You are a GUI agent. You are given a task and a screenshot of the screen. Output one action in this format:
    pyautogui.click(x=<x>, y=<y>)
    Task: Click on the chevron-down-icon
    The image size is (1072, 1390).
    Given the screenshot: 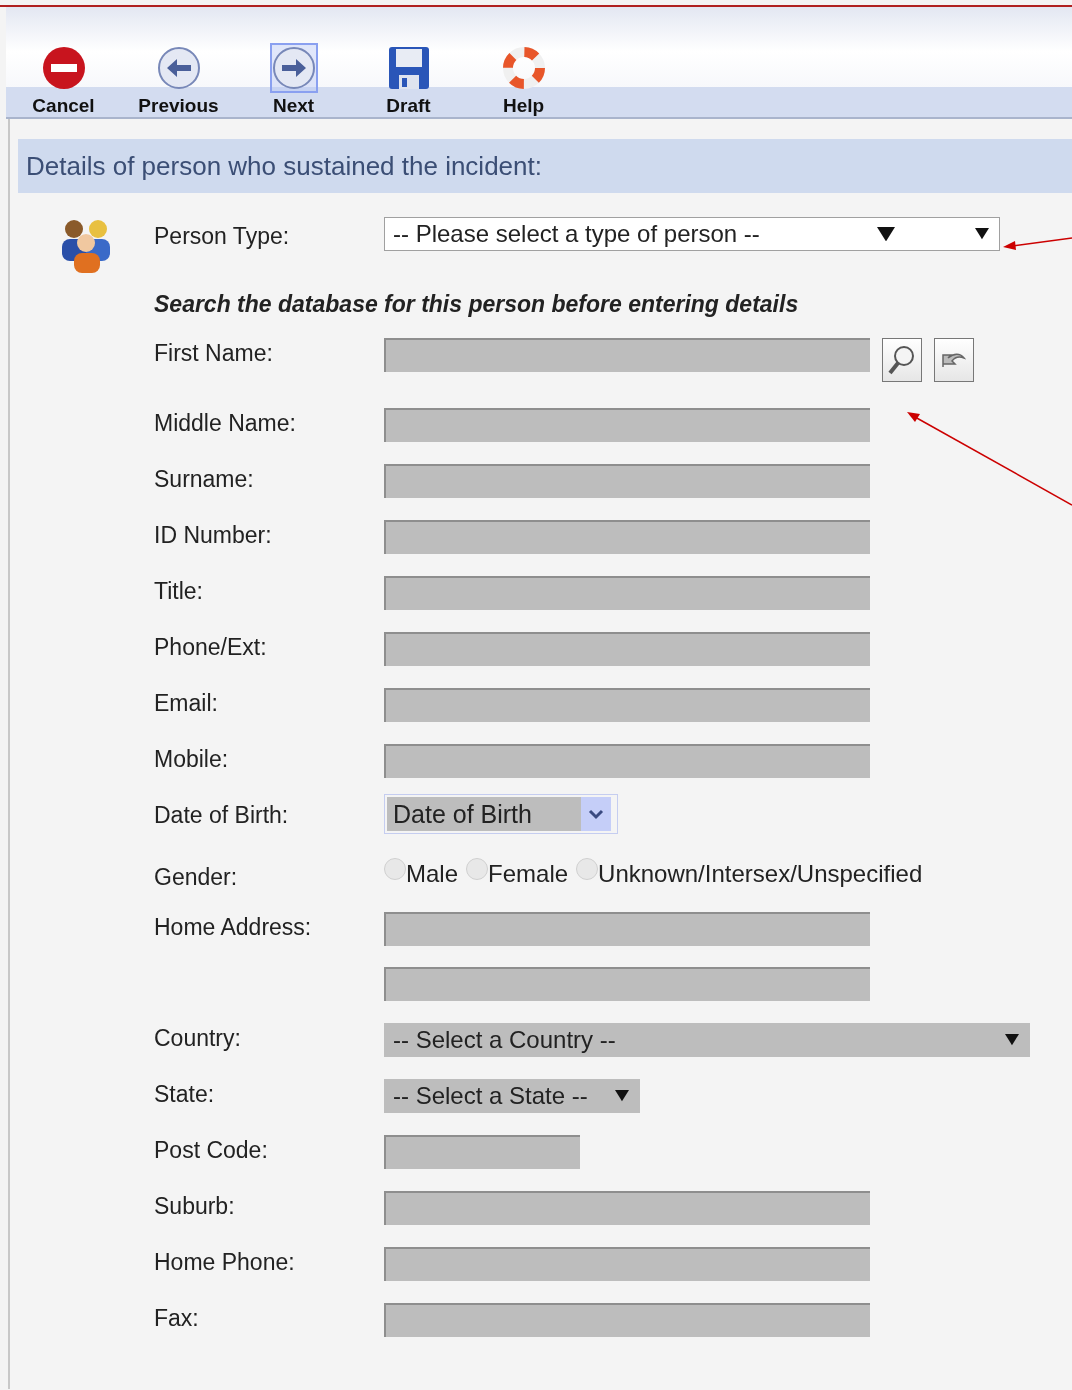 What is the action you would take?
    pyautogui.click(x=596, y=814)
    